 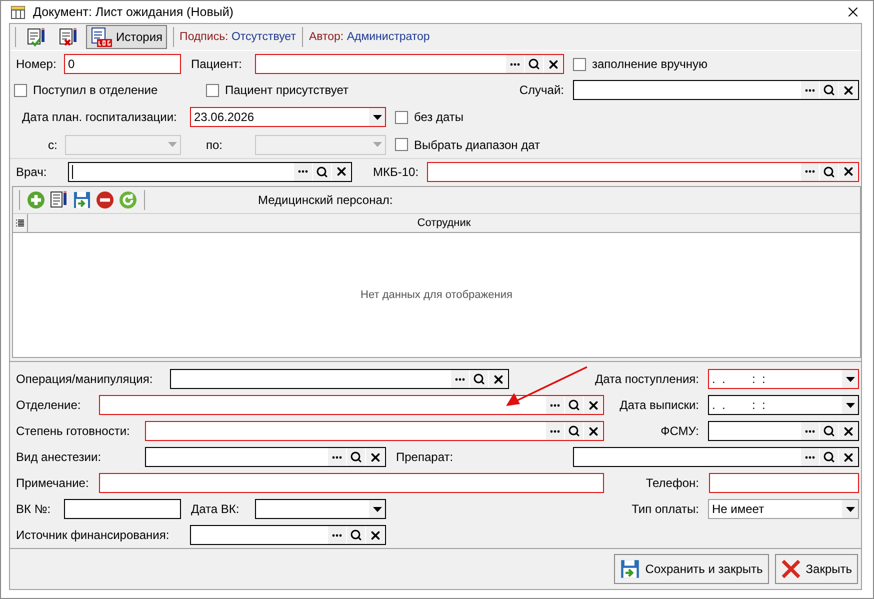 What do you see at coordinates (224, 117) in the screenshot?
I see `field-value: 23.06.2026` at bounding box center [224, 117].